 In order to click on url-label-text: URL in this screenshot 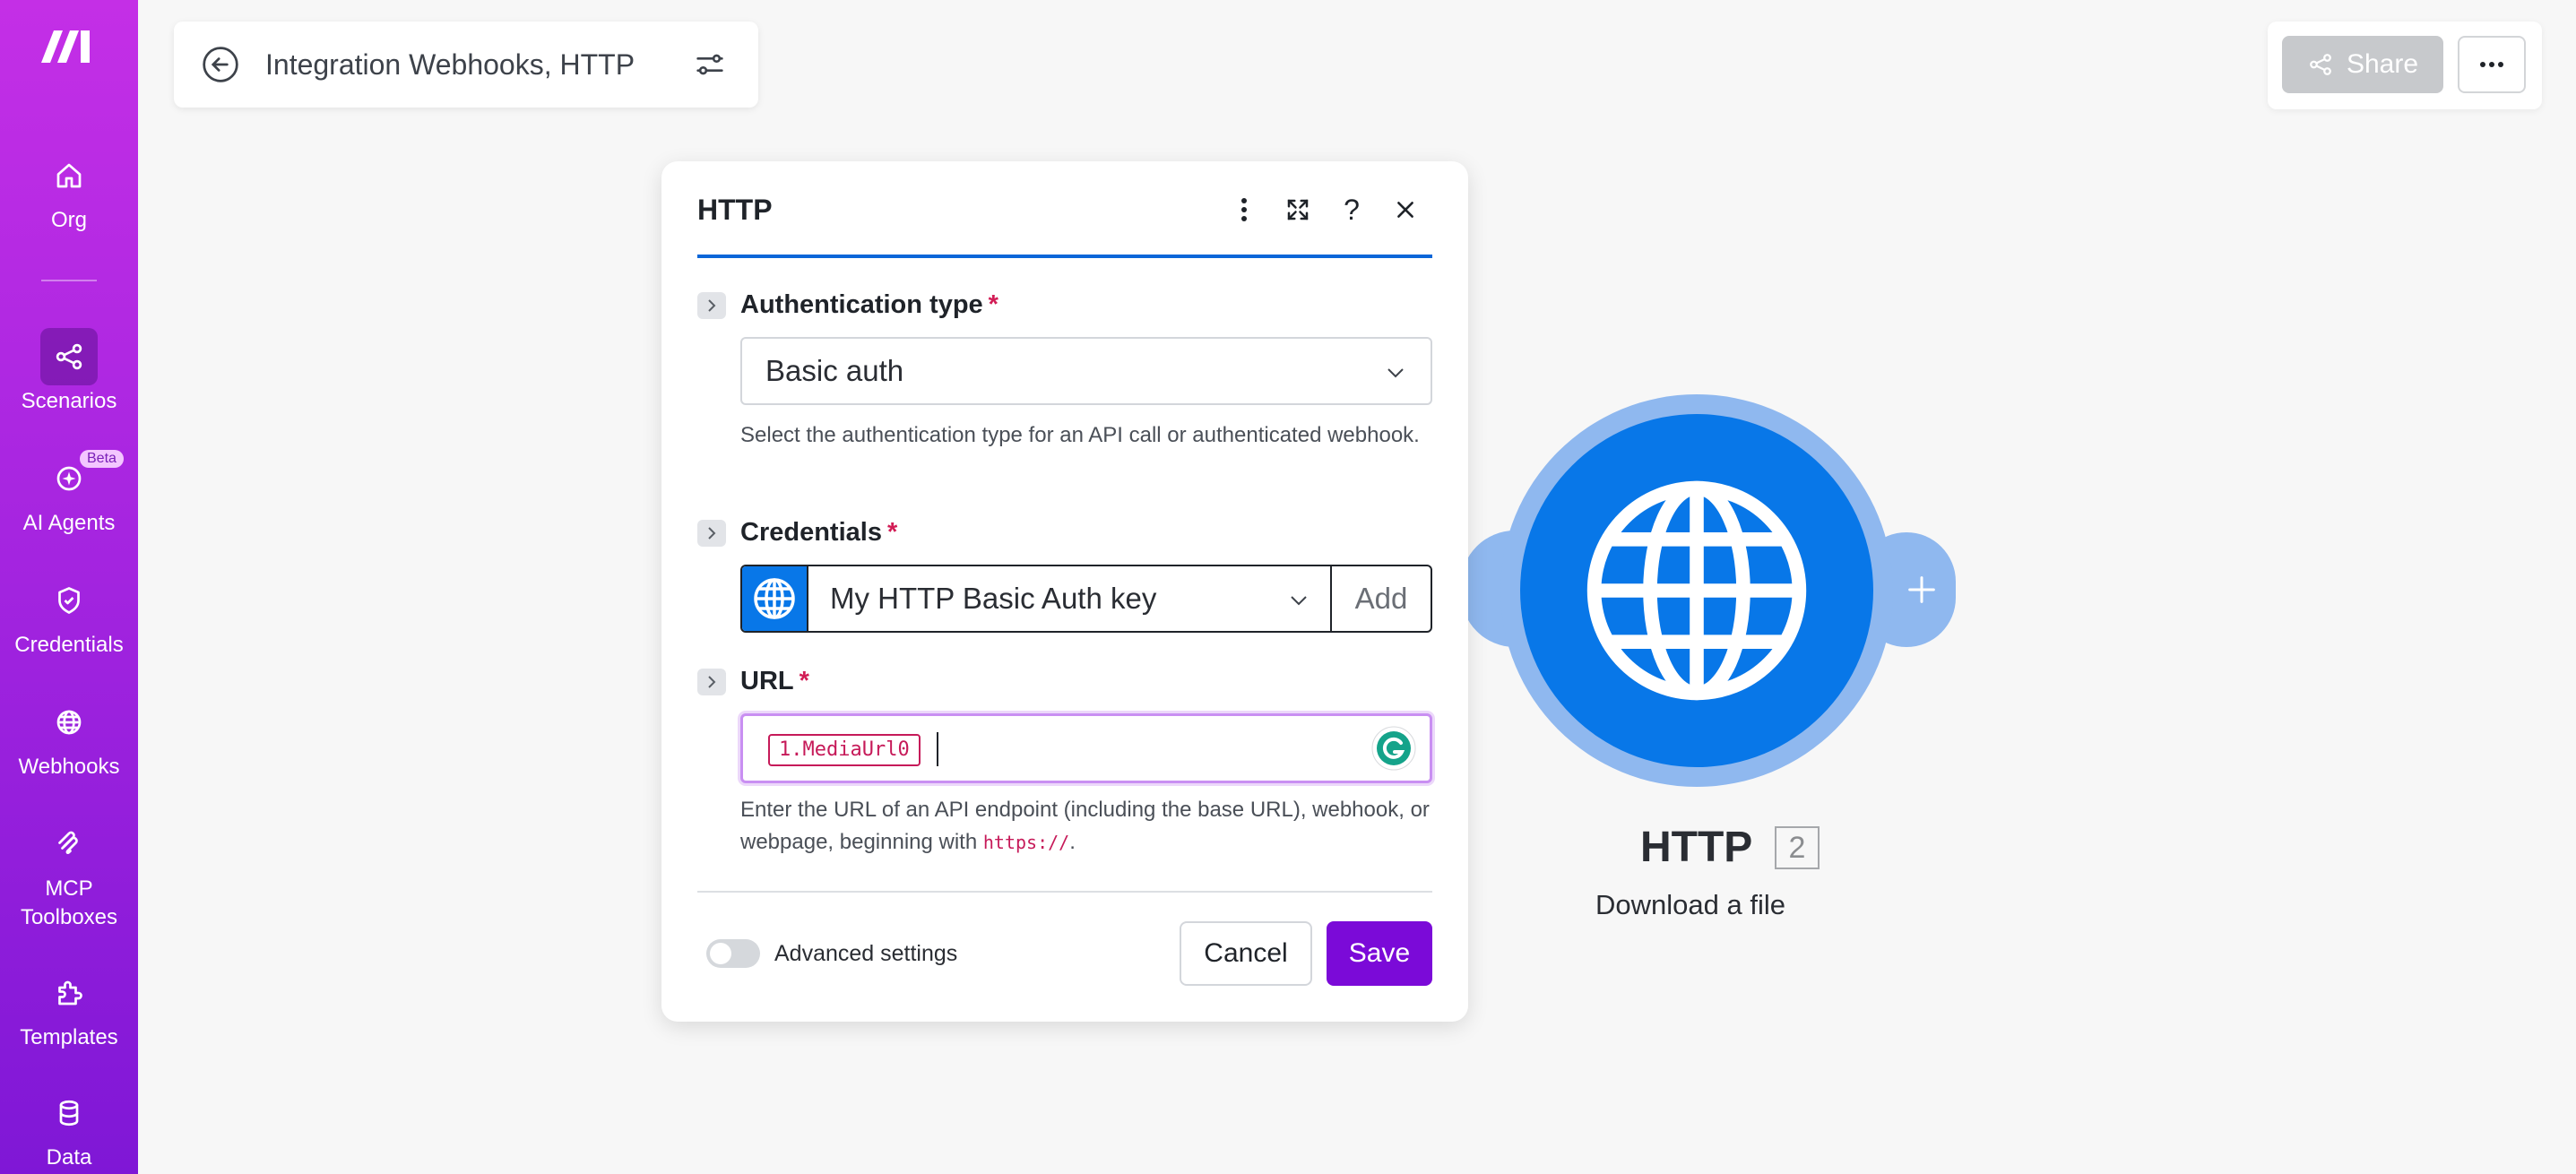, I will do `click(767, 681)`.